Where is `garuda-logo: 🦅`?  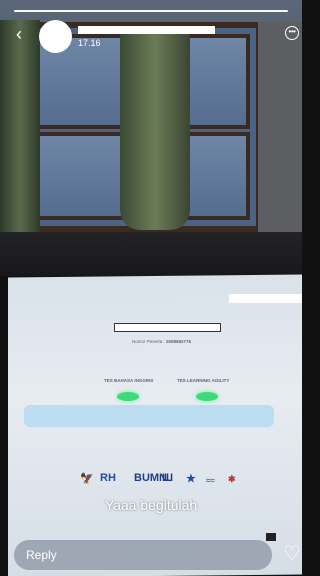
garuda-logo: 🦅 is located at coordinates (87, 479).